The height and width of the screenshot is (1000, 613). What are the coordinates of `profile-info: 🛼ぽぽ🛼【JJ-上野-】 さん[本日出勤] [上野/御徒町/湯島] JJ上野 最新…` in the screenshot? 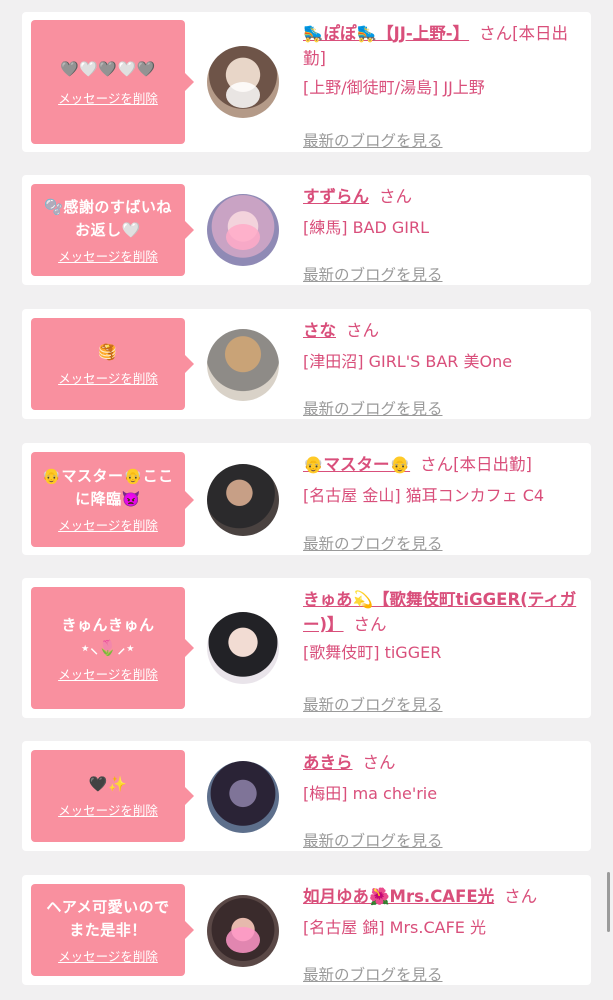 It's located at (441, 85).